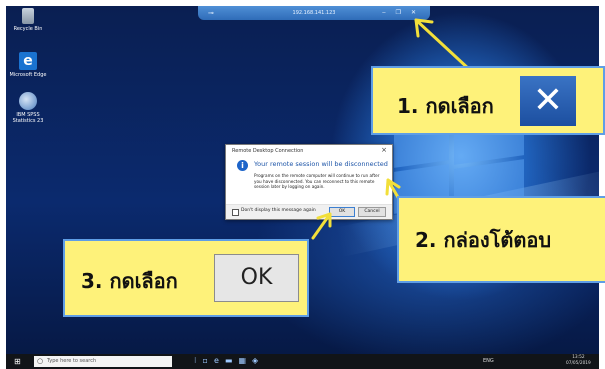 The height and width of the screenshot is (369, 605). Describe the element at coordinates (28, 16) in the screenshot. I see `recycle-bin-icon` at that location.